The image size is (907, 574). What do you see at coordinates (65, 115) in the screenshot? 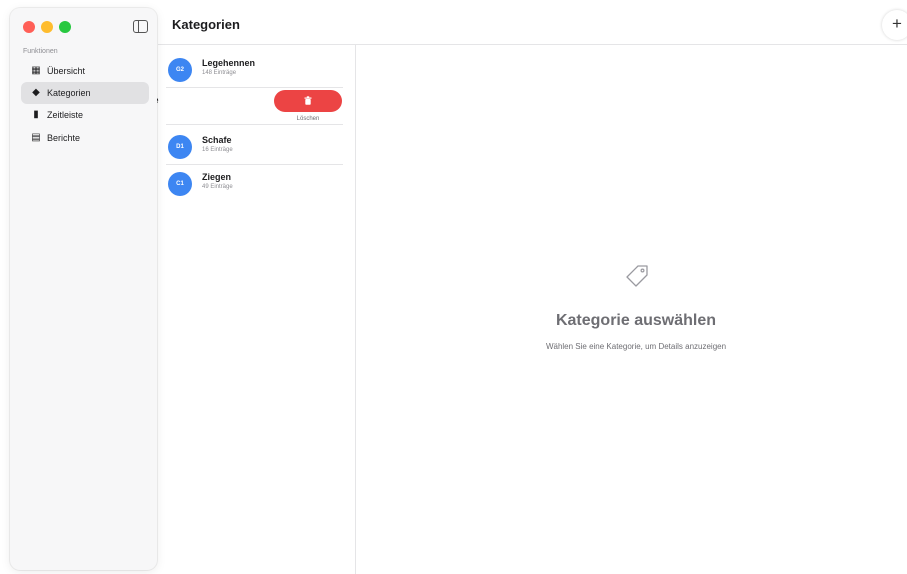
I see `sidebar-item-label: Zeitleiste` at bounding box center [65, 115].